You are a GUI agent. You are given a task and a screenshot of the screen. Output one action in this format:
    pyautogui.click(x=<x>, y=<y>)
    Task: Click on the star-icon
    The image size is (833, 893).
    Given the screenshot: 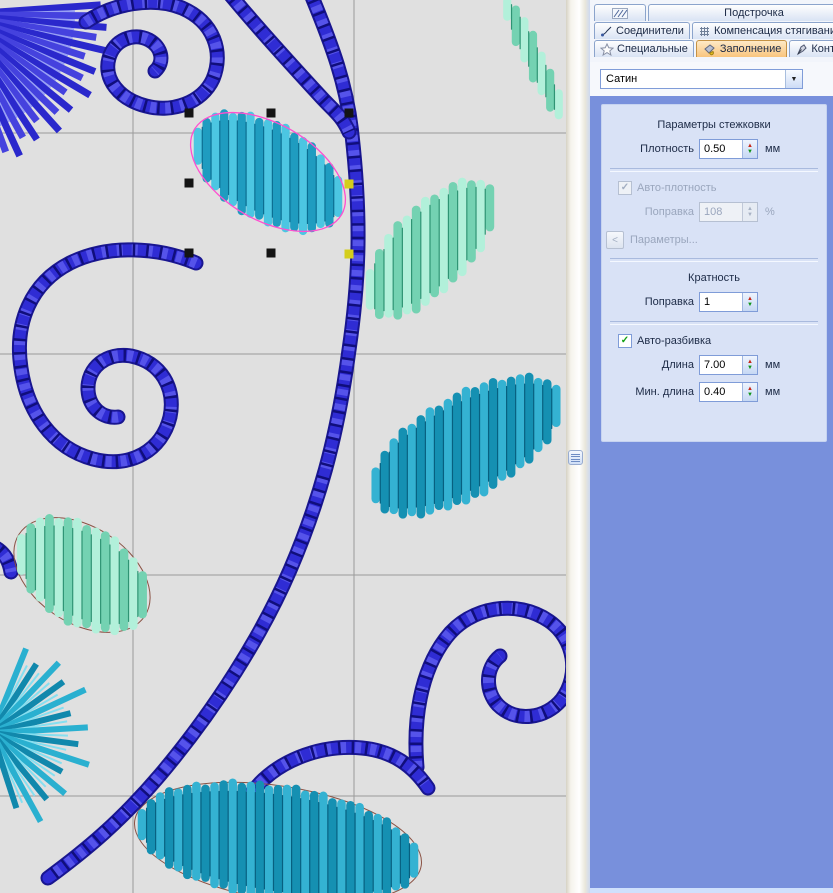 What is the action you would take?
    pyautogui.click(x=607, y=49)
    